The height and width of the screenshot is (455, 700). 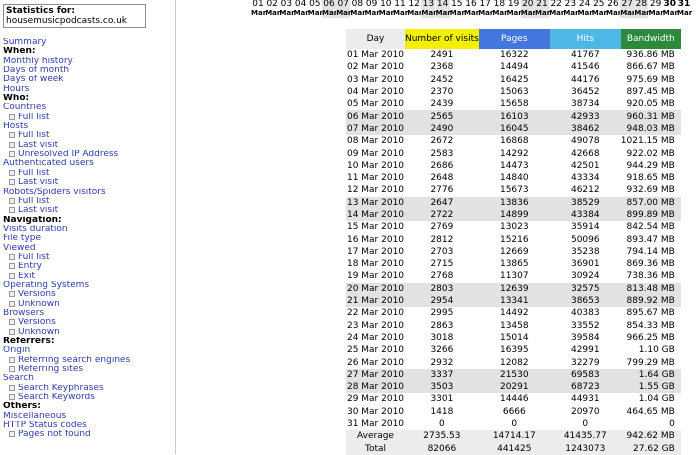 I want to click on day-link-11: 11 Mar, so click(x=400, y=9).